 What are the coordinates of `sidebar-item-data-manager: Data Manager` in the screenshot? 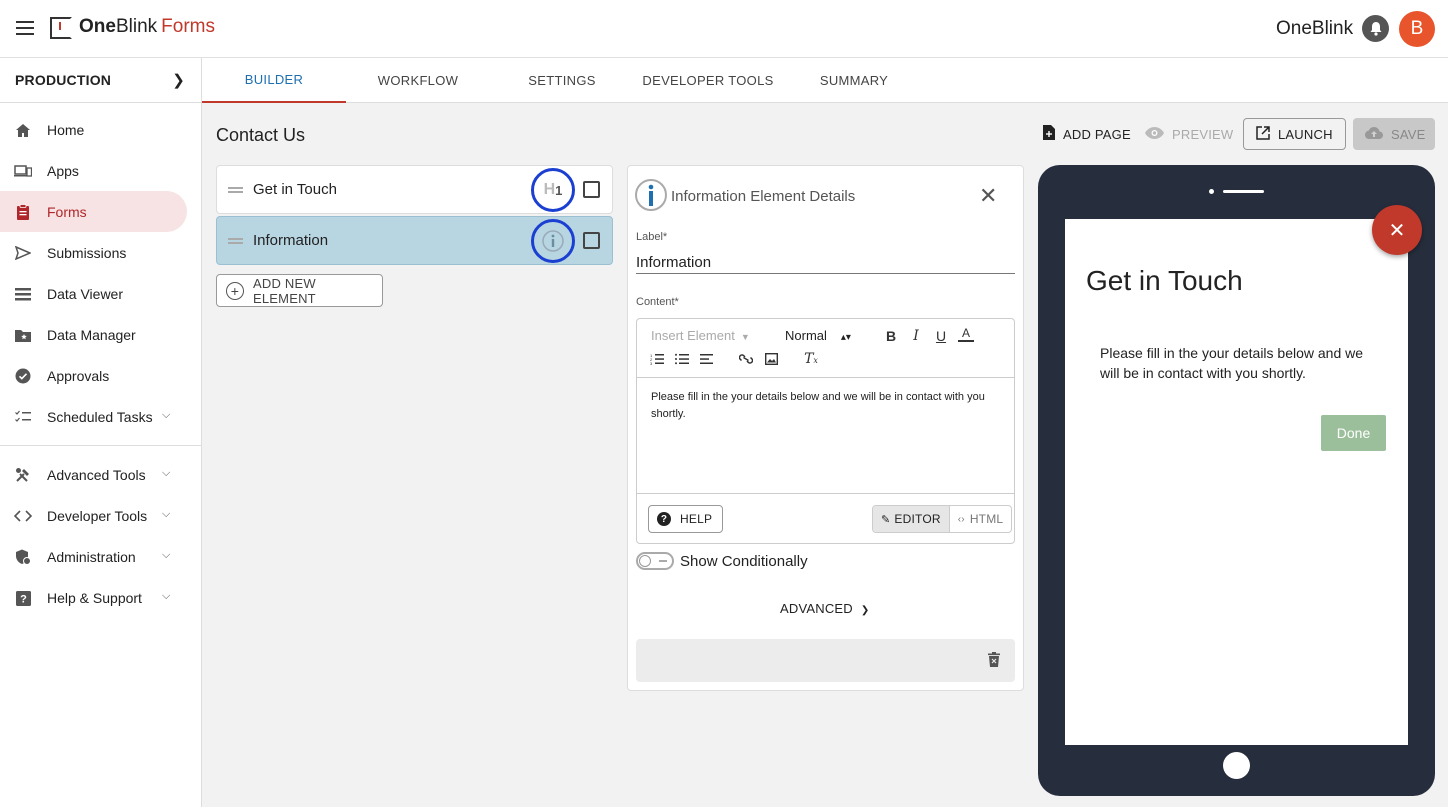 It's located at (100, 334).